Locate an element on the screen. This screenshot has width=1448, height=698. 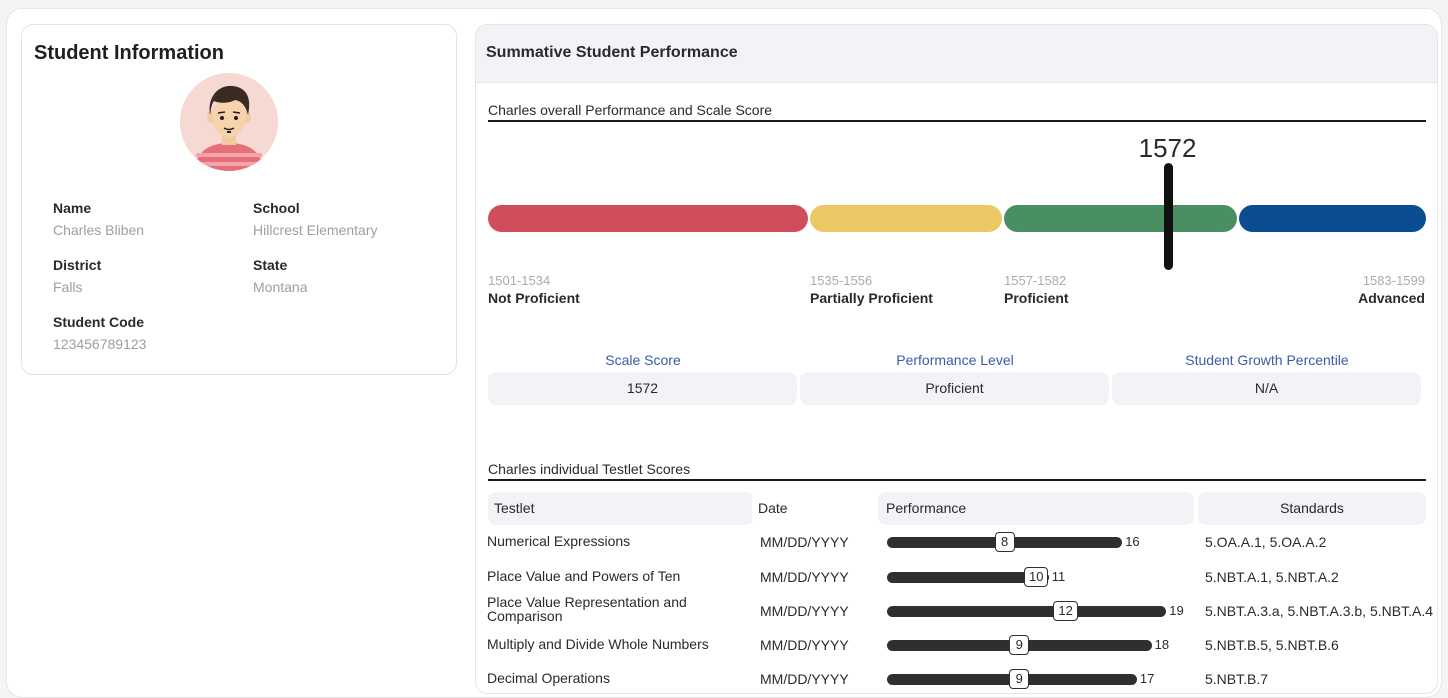
column-header-testlet: Testlet is located at coordinates (621, 508).